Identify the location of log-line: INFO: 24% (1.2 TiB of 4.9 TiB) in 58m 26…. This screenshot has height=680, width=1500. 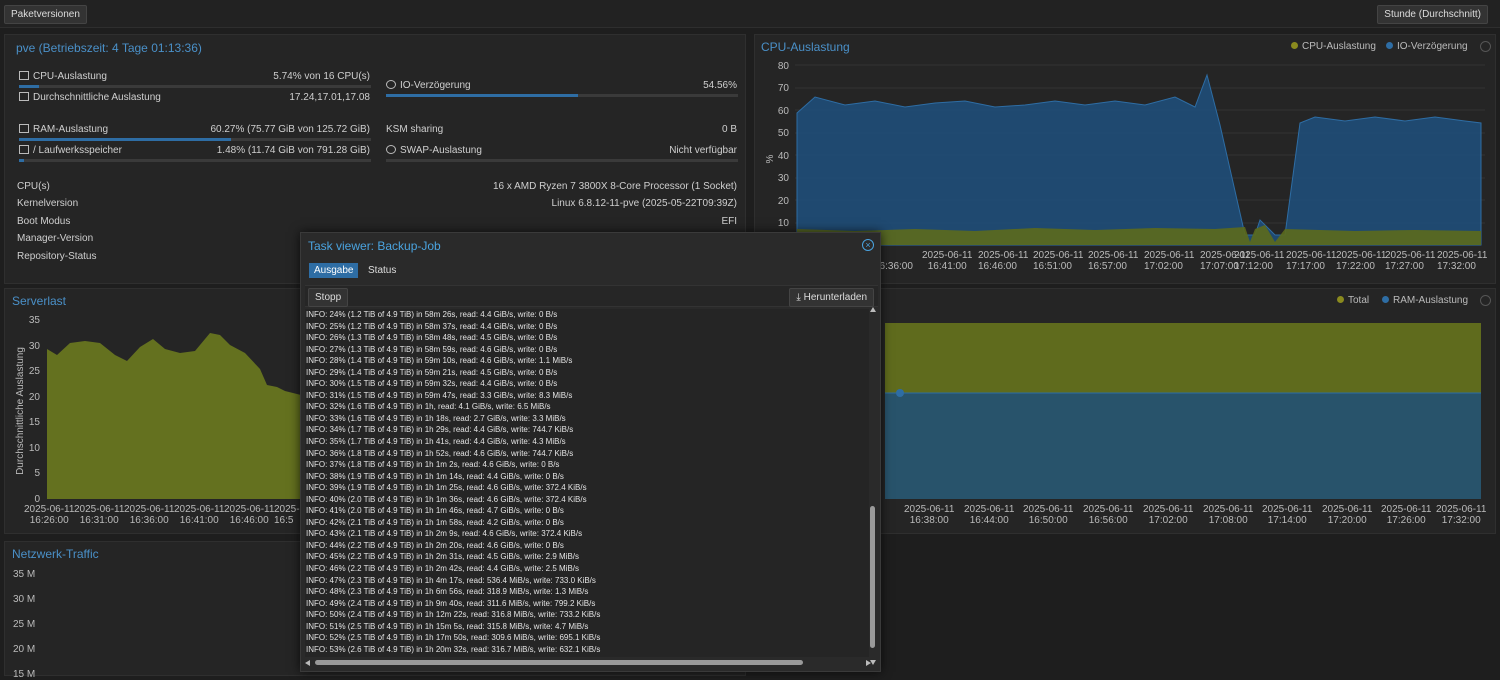
(432, 314).